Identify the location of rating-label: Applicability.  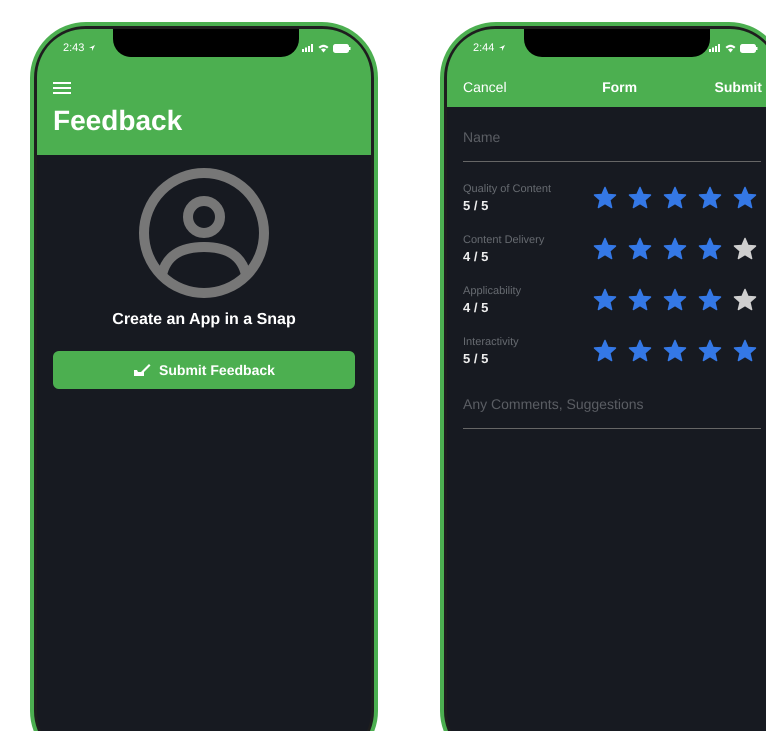
(492, 290).